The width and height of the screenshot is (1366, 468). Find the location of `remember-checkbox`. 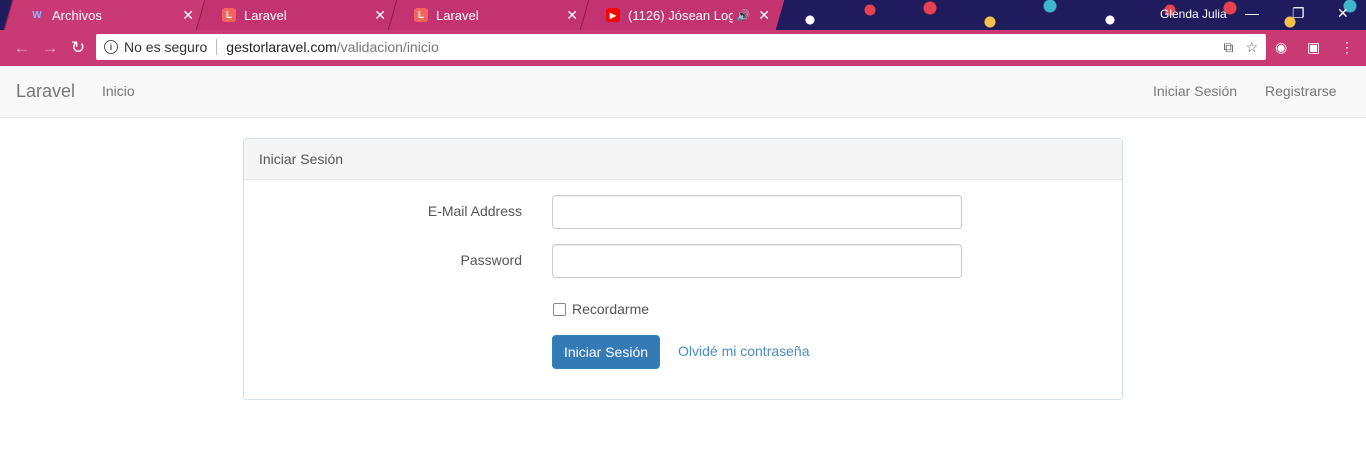

remember-checkbox is located at coordinates (559, 309).